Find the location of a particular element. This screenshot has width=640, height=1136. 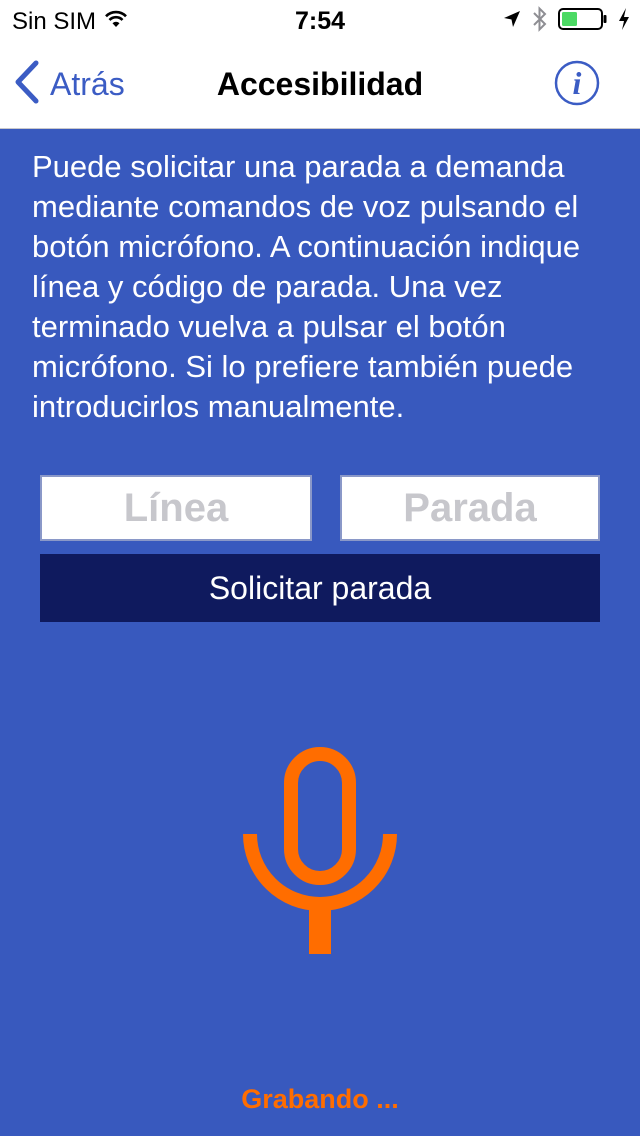

battery-icon is located at coordinates (583, 21).